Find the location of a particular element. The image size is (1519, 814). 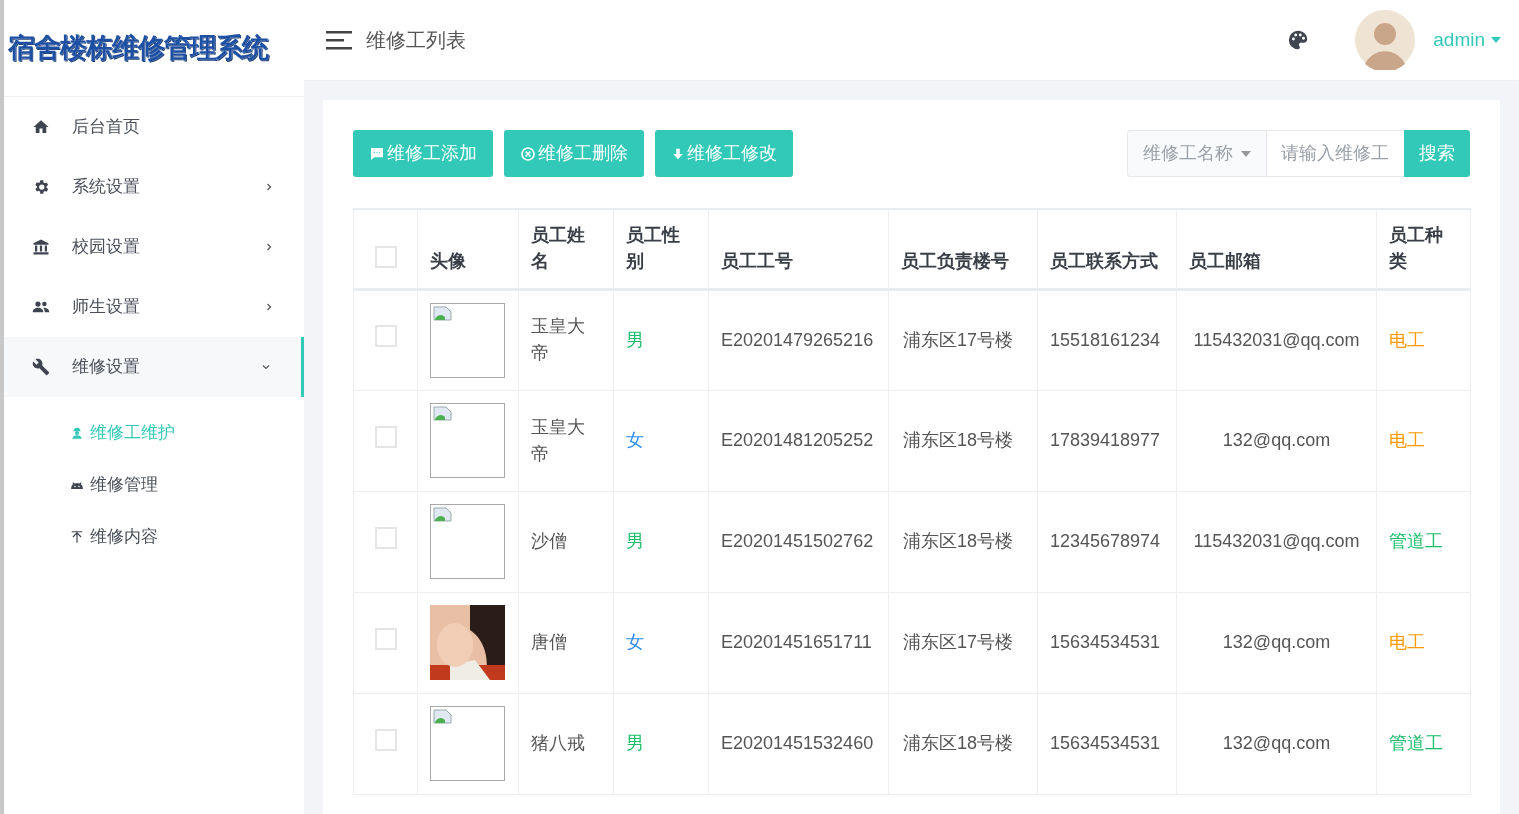

table-cell: 唐僧 is located at coordinates (549, 642).